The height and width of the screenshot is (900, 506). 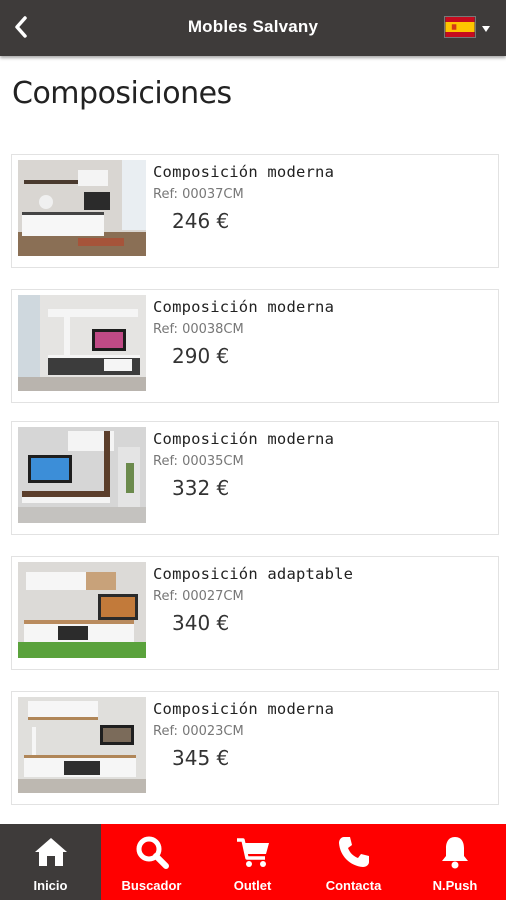 What do you see at coordinates (255, 478) in the screenshot?
I see `product-card: Composición moderna Ref: 00035CM 332 €` at bounding box center [255, 478].